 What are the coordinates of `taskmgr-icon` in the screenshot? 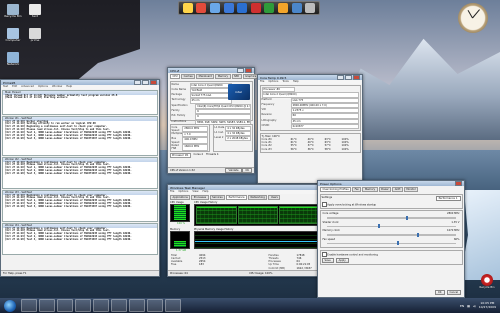 It's located at (137, 305).